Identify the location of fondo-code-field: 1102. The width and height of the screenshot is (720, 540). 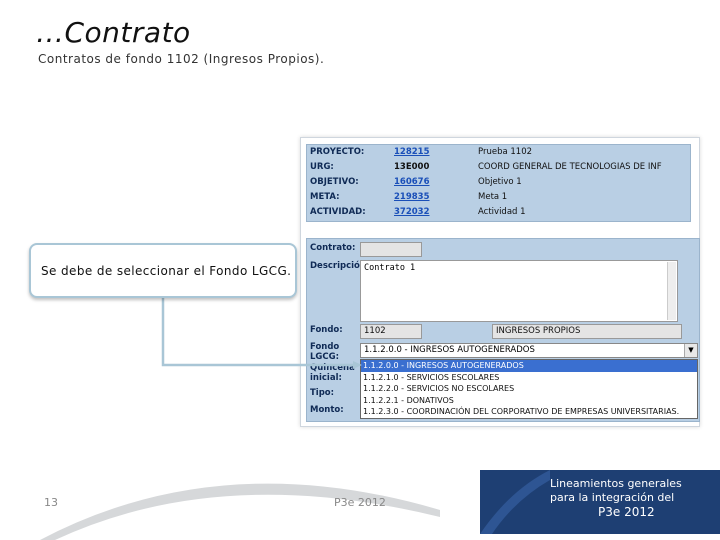
(391, 331).